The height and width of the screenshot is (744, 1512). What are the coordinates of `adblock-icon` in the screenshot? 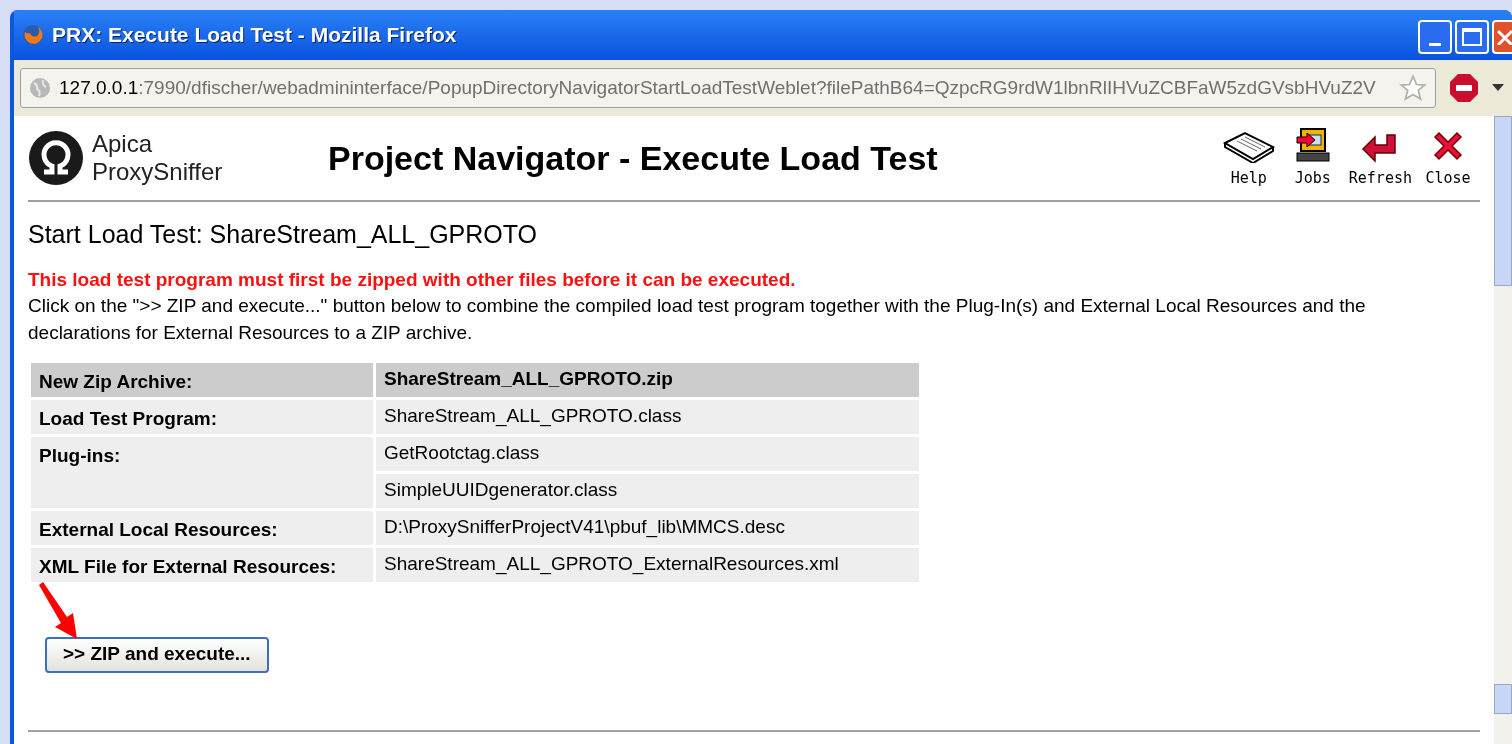 It's located at (1464, 88).